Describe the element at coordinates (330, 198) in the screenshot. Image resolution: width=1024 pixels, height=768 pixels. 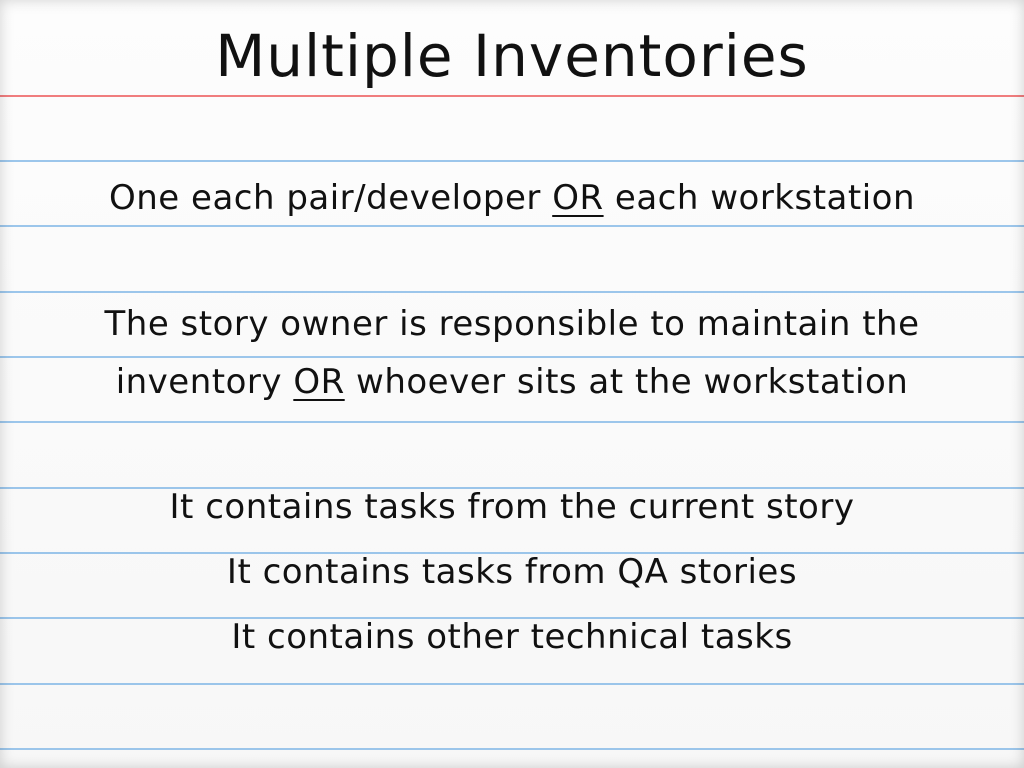
I see `line-text: One each pair/developer` at that location.